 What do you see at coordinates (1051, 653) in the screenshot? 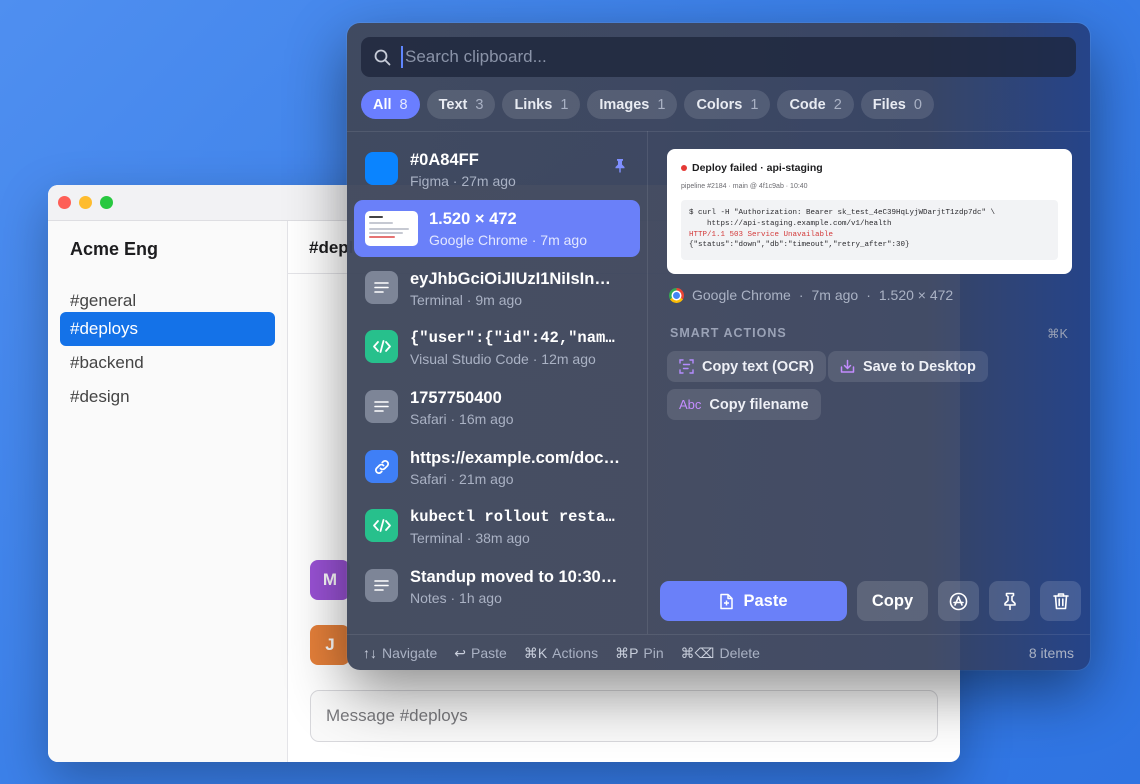
I see `items-count: 8 items` at bounding box center [1051, 653].